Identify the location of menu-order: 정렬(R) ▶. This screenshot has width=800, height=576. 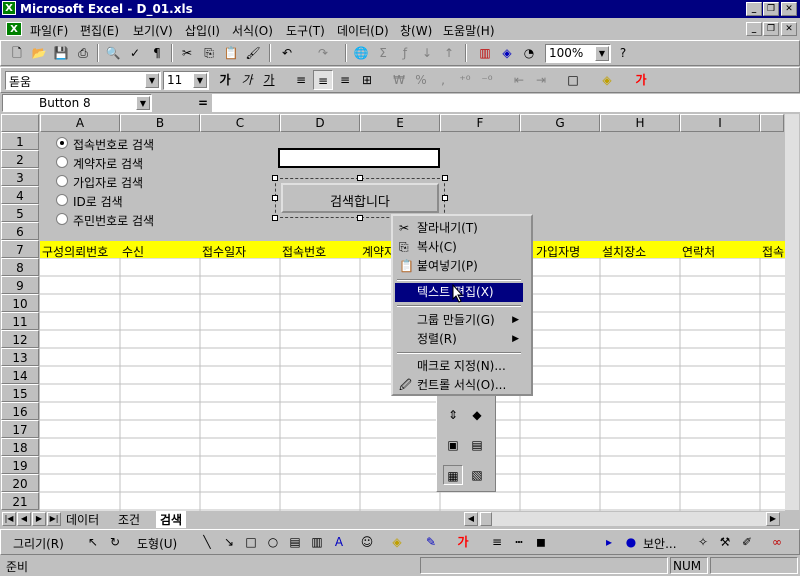
(459, 339).